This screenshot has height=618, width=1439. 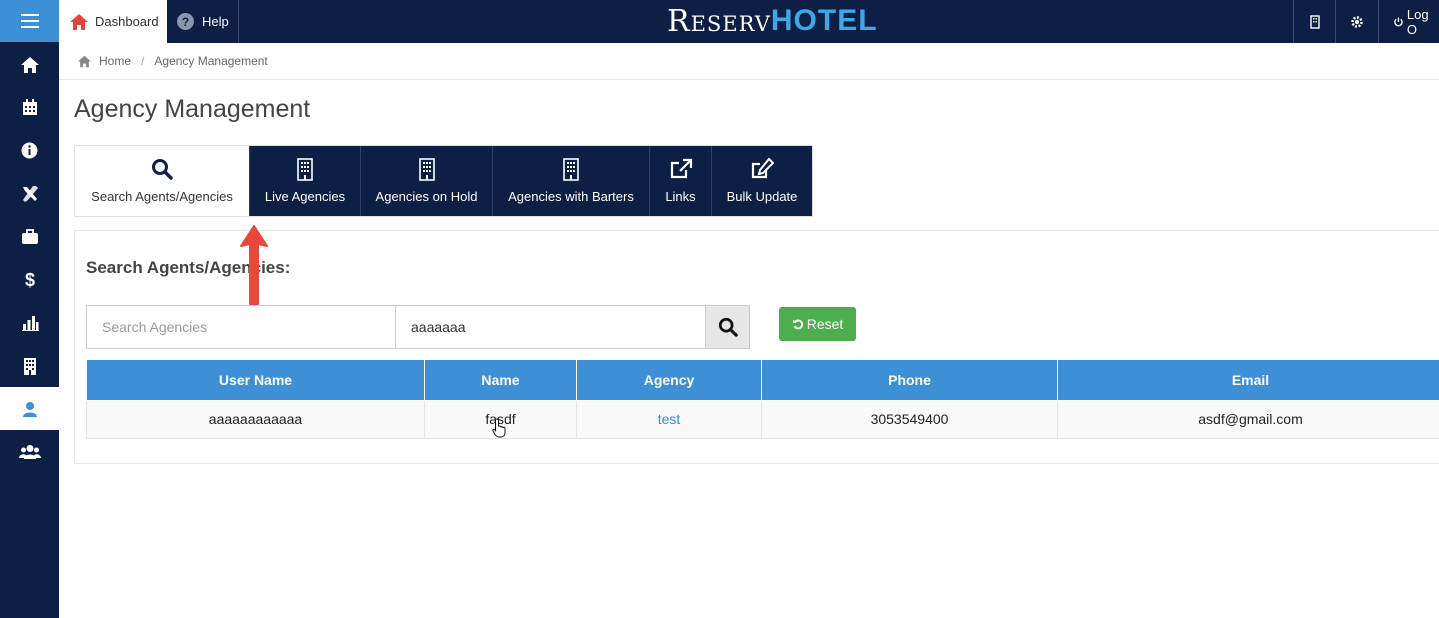 What do you see at coordinates (426, 196) in the screenshot?
I see `tab-label: Agencies on Hold` at bounding box center [426, 196].